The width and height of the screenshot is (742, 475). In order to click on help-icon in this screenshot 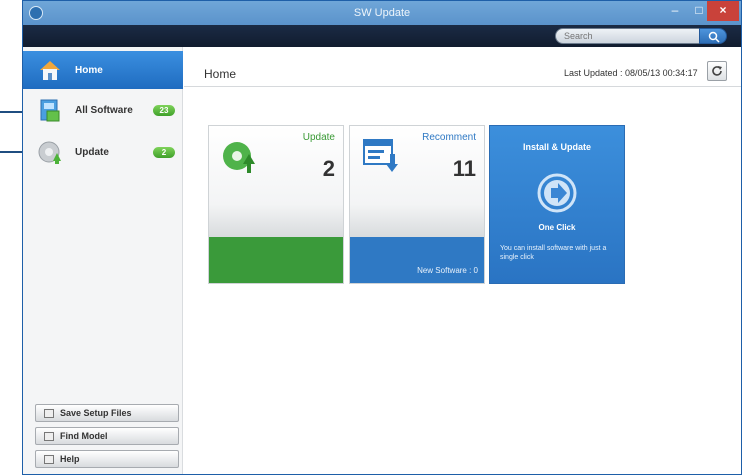, I will do `click(49, 459)`.